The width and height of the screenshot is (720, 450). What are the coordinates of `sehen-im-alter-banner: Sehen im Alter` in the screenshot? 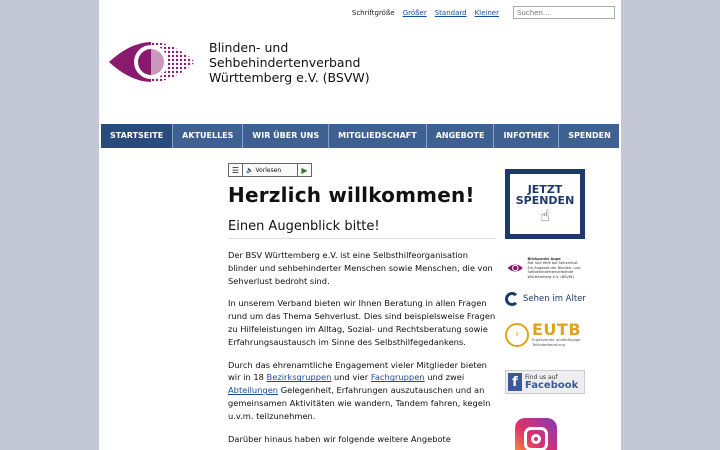 It's located at (545, 299).